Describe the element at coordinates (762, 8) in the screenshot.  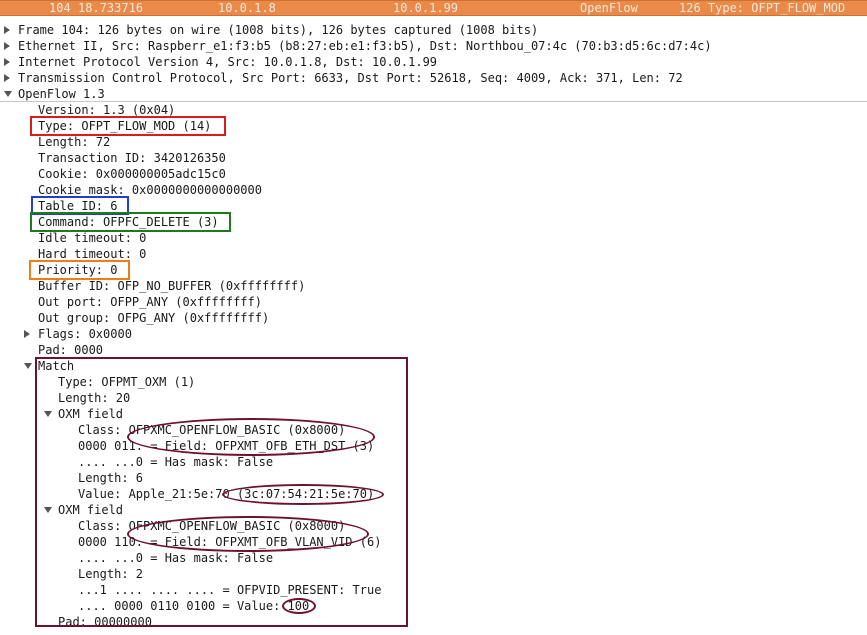
I see `packet-info: 126 Type: OFPT_FLOW_MOD` at that location.